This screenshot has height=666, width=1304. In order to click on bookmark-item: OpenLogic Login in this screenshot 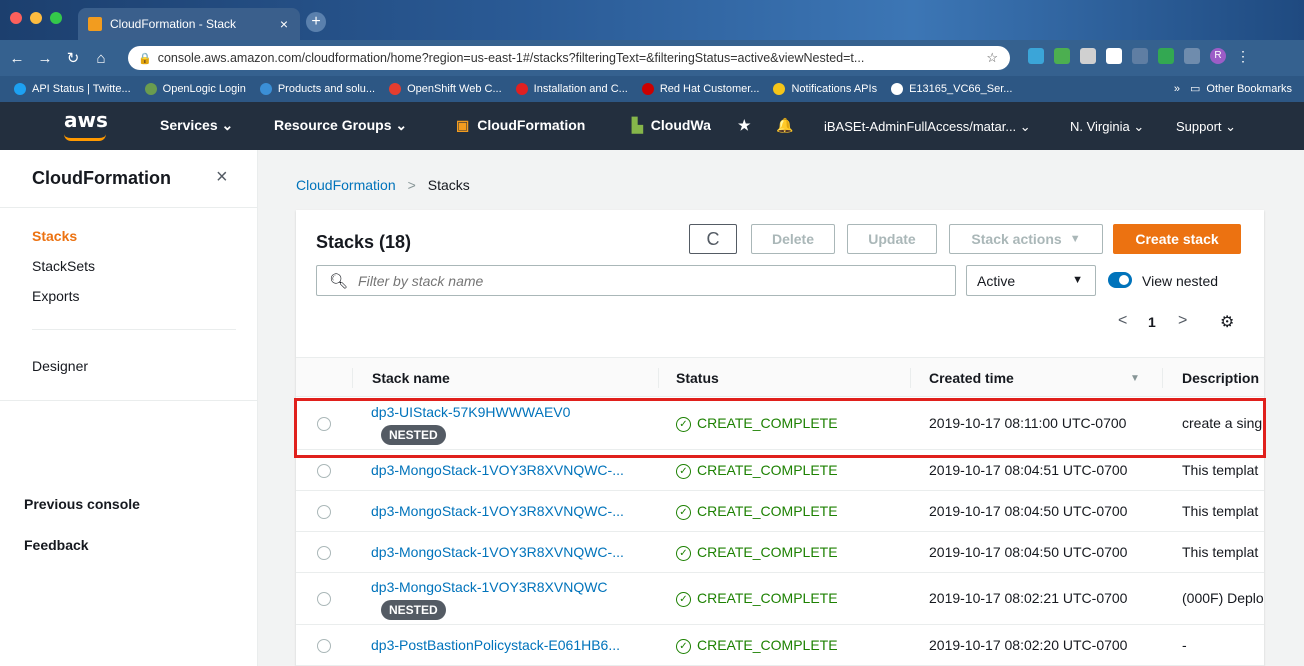, I will do `click(195, 89)`.